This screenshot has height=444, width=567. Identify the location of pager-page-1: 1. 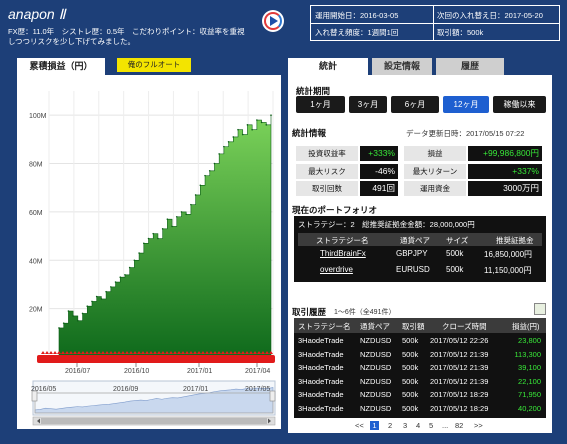
(374, 425).